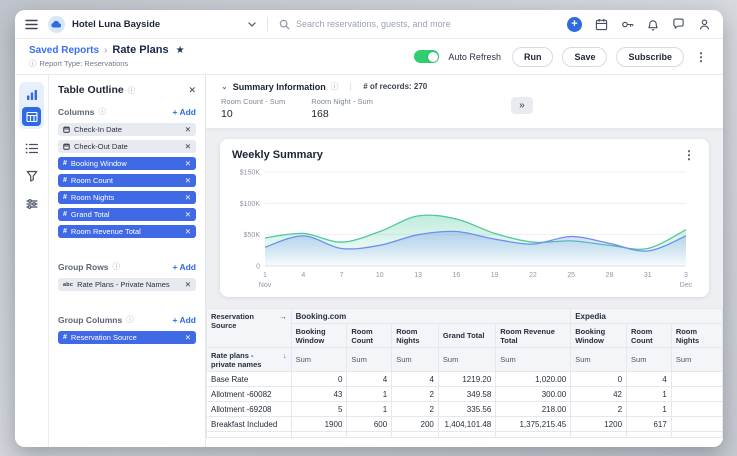 The image size is (737, 456). Describe the element at coordinates (127, 214) in the screenshot. I see `chip-grand-total: # Grand Total ✕` at that location.